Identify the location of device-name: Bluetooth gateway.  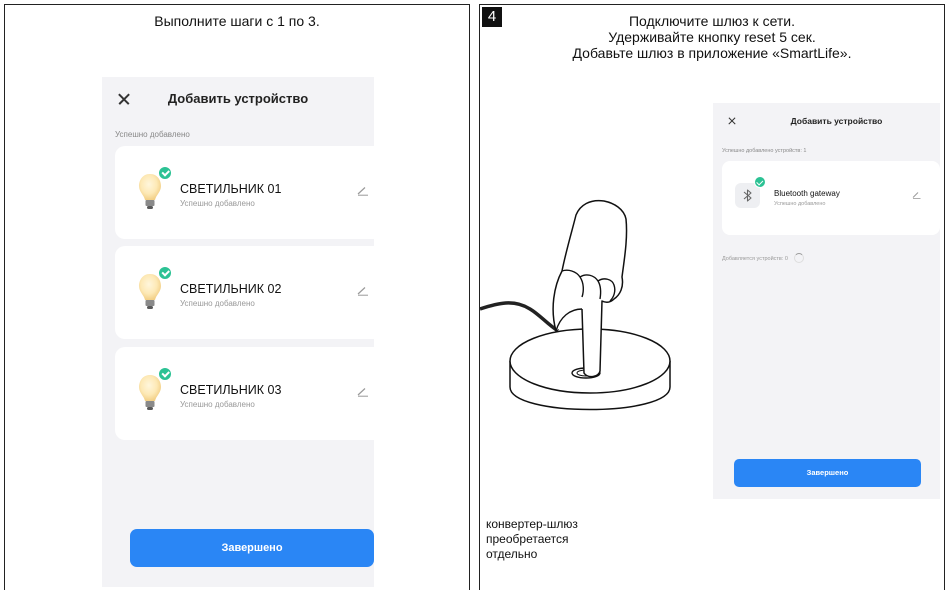
(807, 193).